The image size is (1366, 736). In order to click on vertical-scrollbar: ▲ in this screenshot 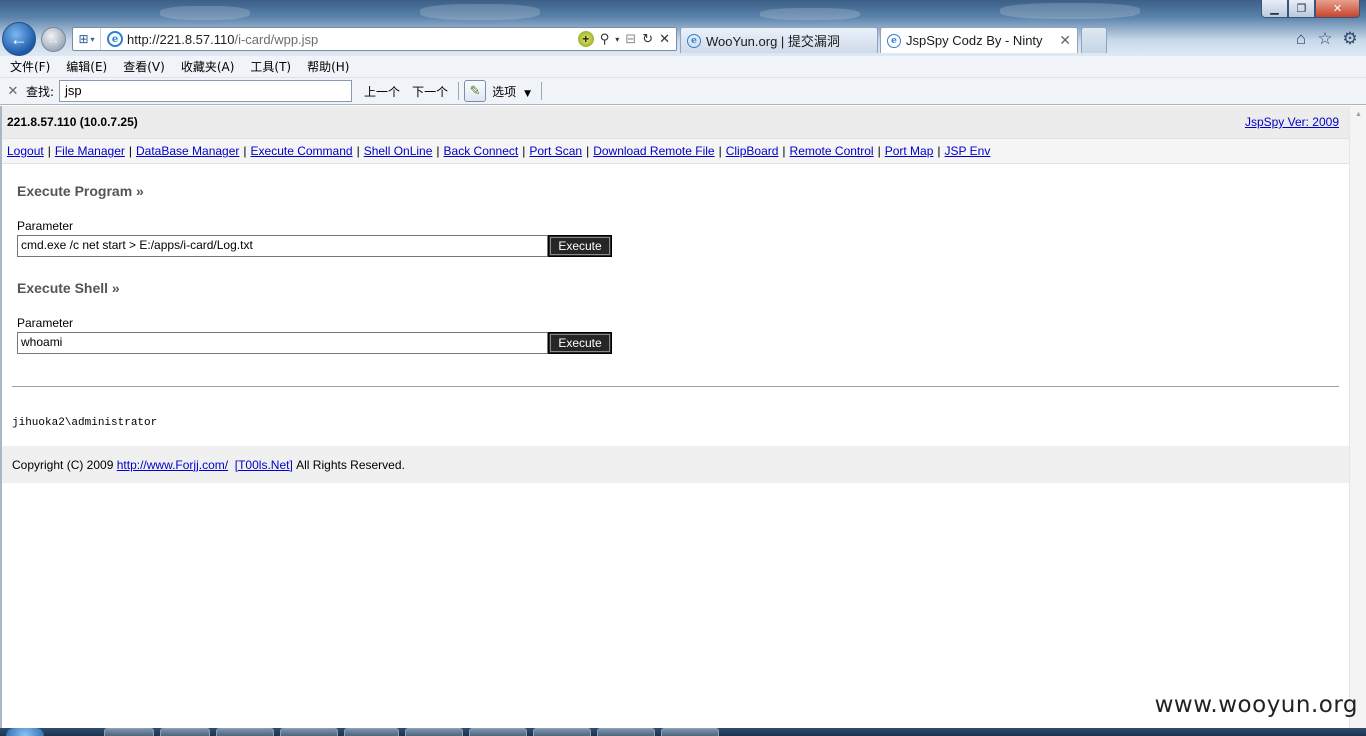, I will do `click(1357, 417)`.